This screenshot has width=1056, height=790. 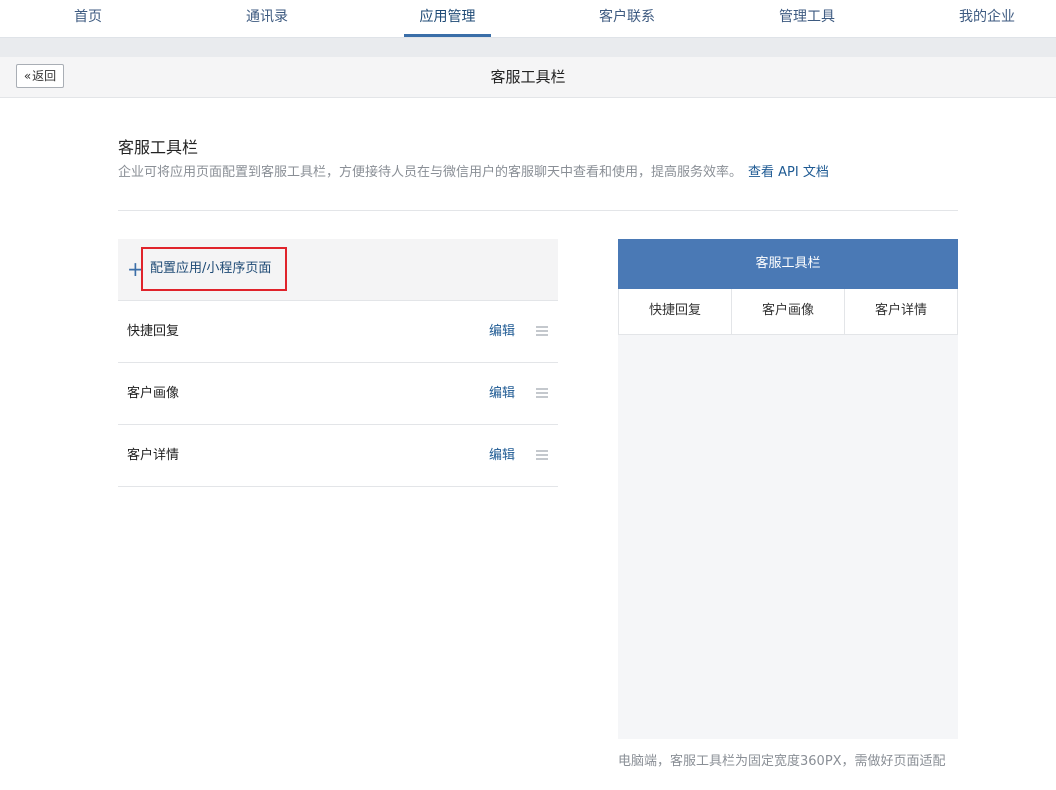 I want to click on header-separator, so click(x=528, y=47).